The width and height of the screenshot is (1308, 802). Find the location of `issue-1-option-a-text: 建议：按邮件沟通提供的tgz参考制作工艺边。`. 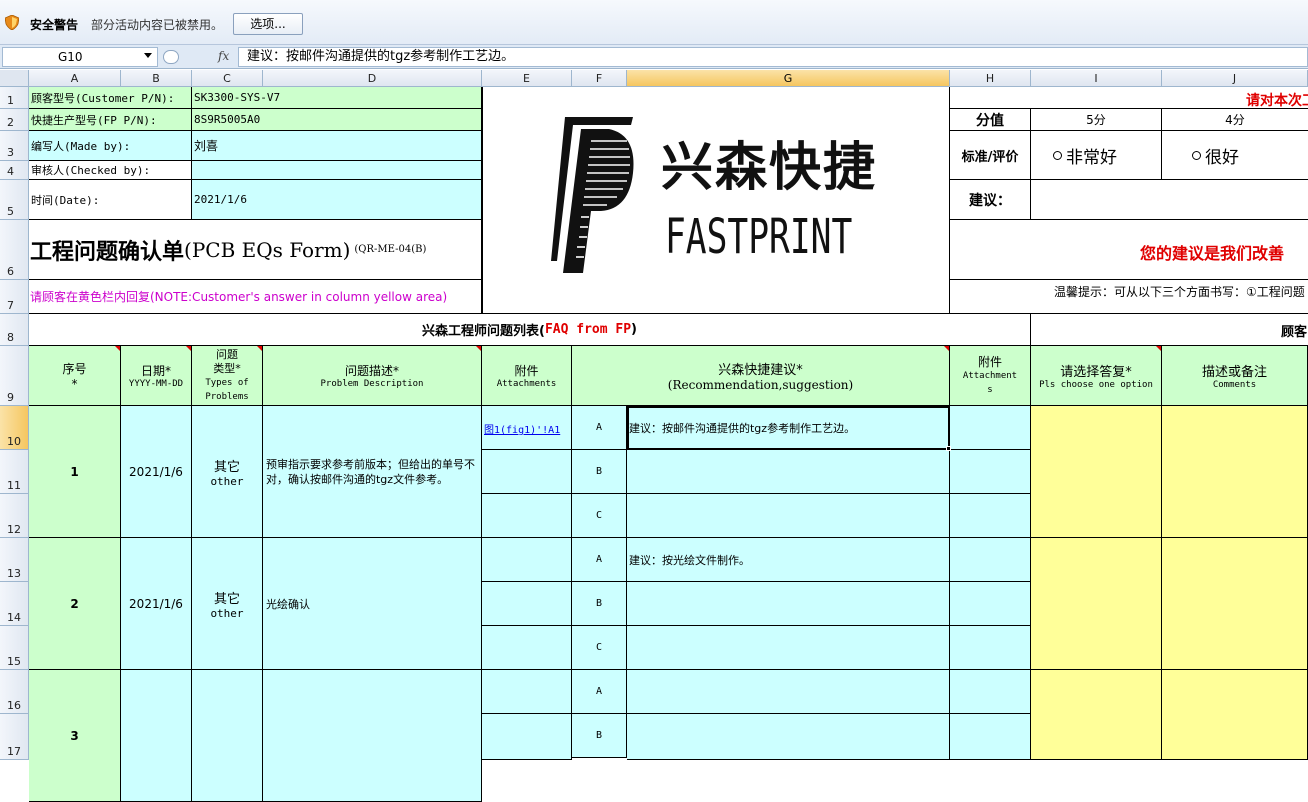

issue-1-option-a-text: 建议：按邮件沟通提供的tgz参考制作工艺边。 is located at coordinates (788, 428).